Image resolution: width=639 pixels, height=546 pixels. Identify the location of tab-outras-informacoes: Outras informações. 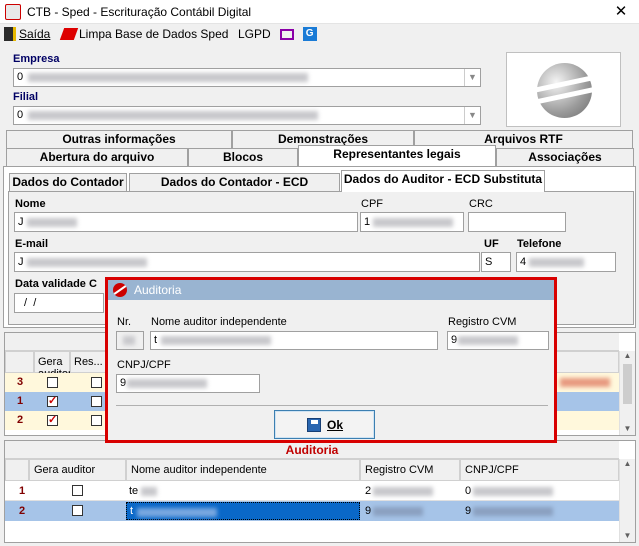
(119, 139).